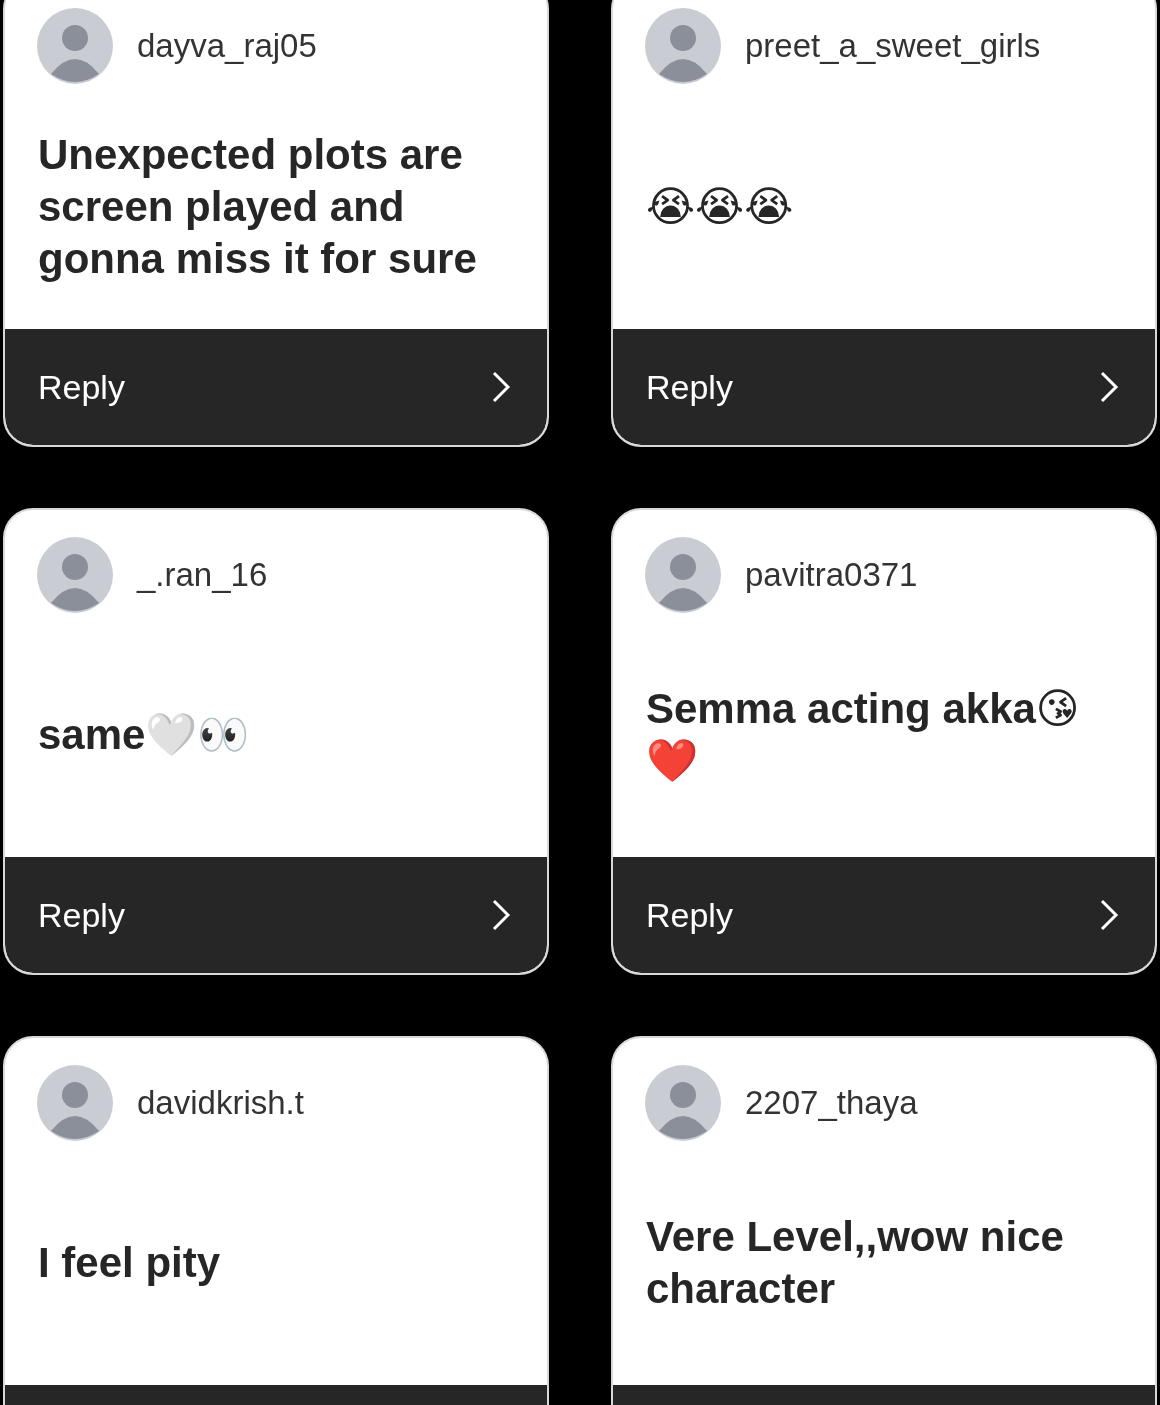 The height and width of the screenshot is (1405, 1160). Describe the element at coordinates (831, 1103) in the screenshot. I see `username: 2207_thaya` at that location.